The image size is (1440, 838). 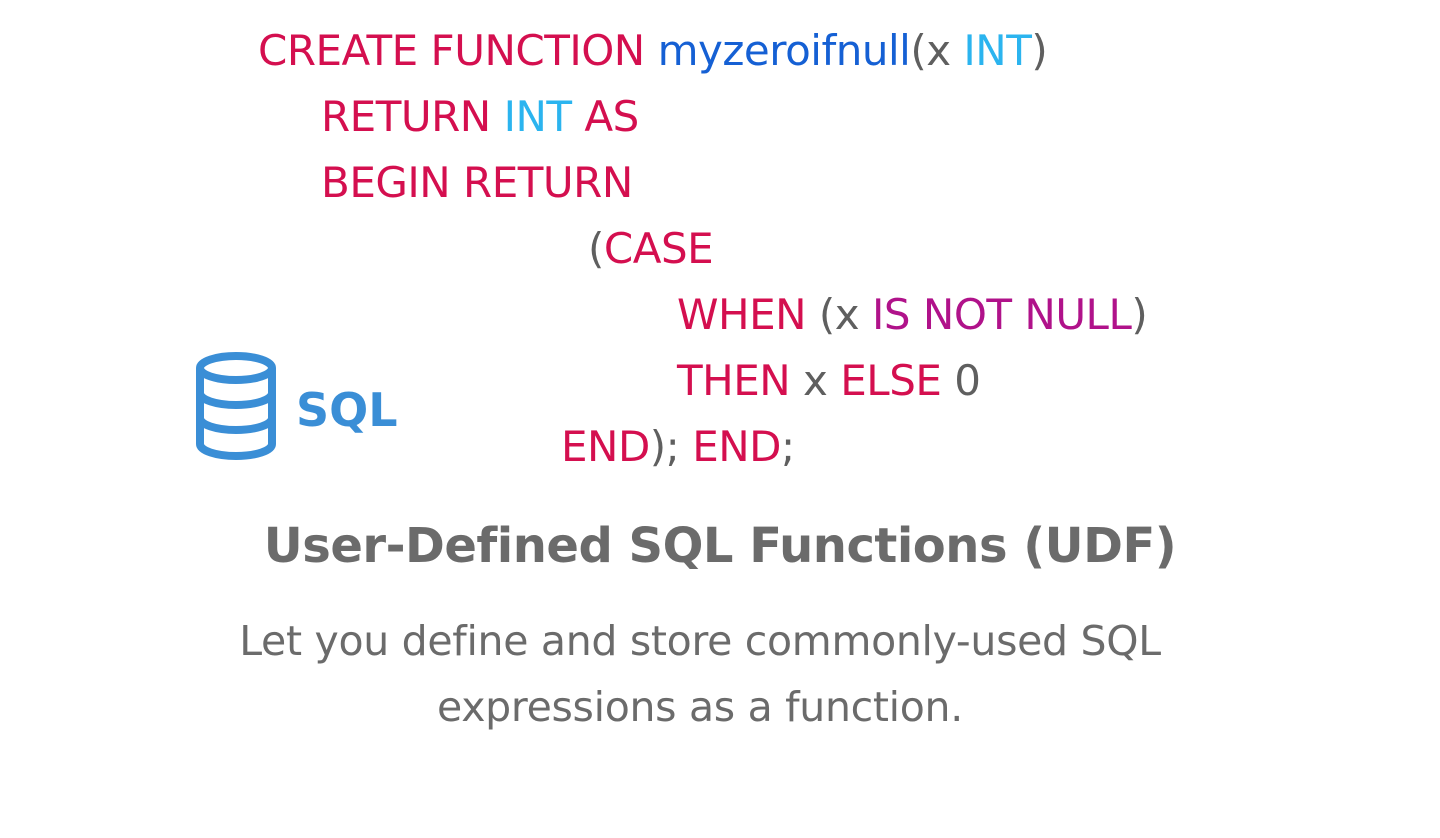 What do you see at coordinates (967, 380) in the screenshot?
I see `code-text: 0` at bounding box center [967, 380].